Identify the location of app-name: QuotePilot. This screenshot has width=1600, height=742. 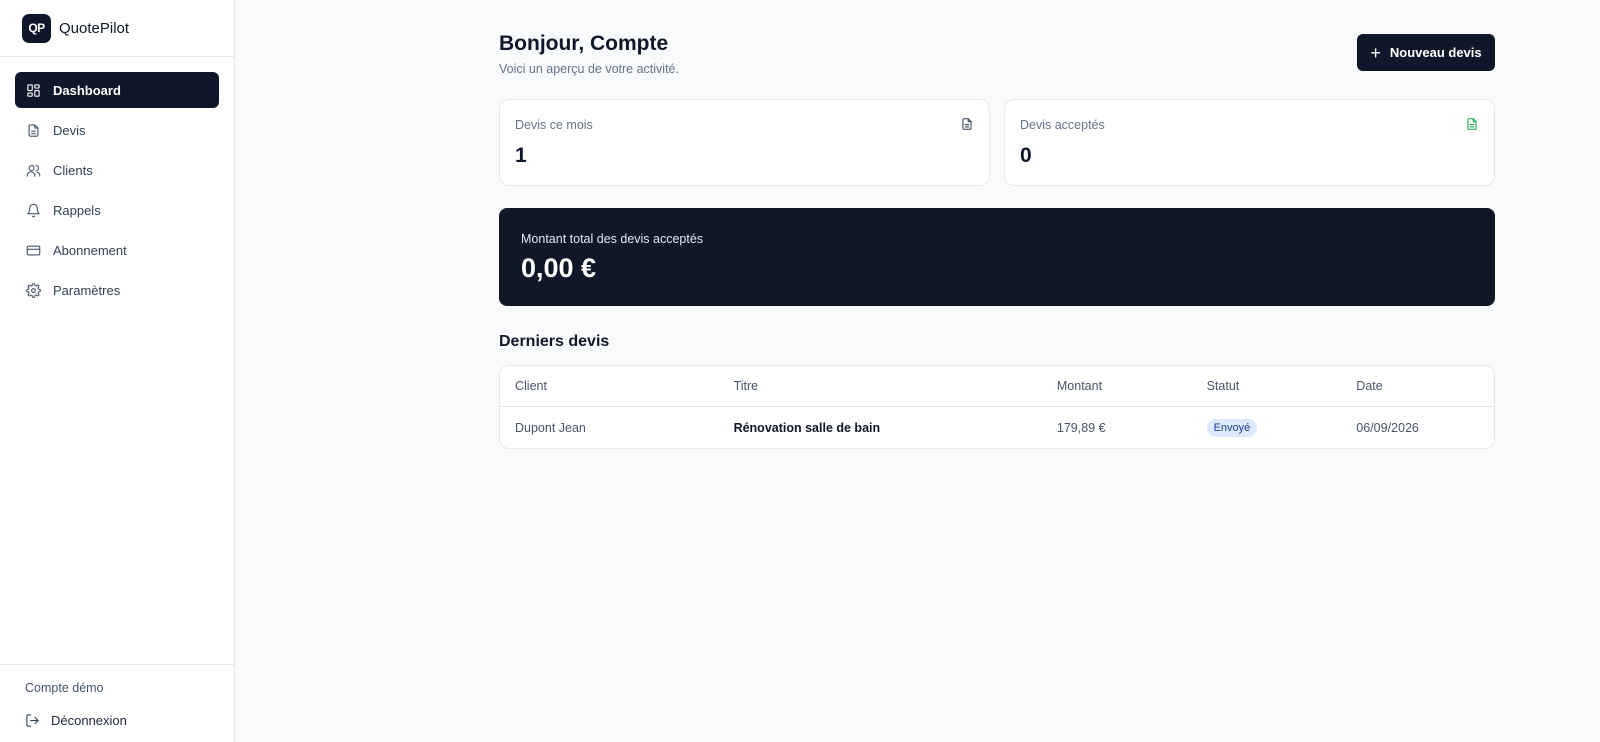
(94, 28).